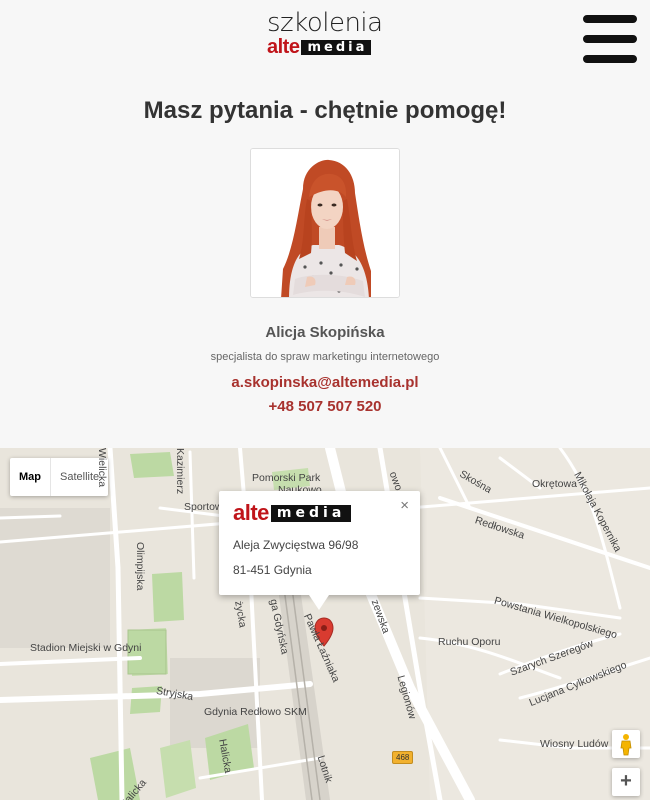  What do you see at coordinates (203, 507) in the screenshot?
I see `map-label: Sportow` at bounding box center [203, 507].